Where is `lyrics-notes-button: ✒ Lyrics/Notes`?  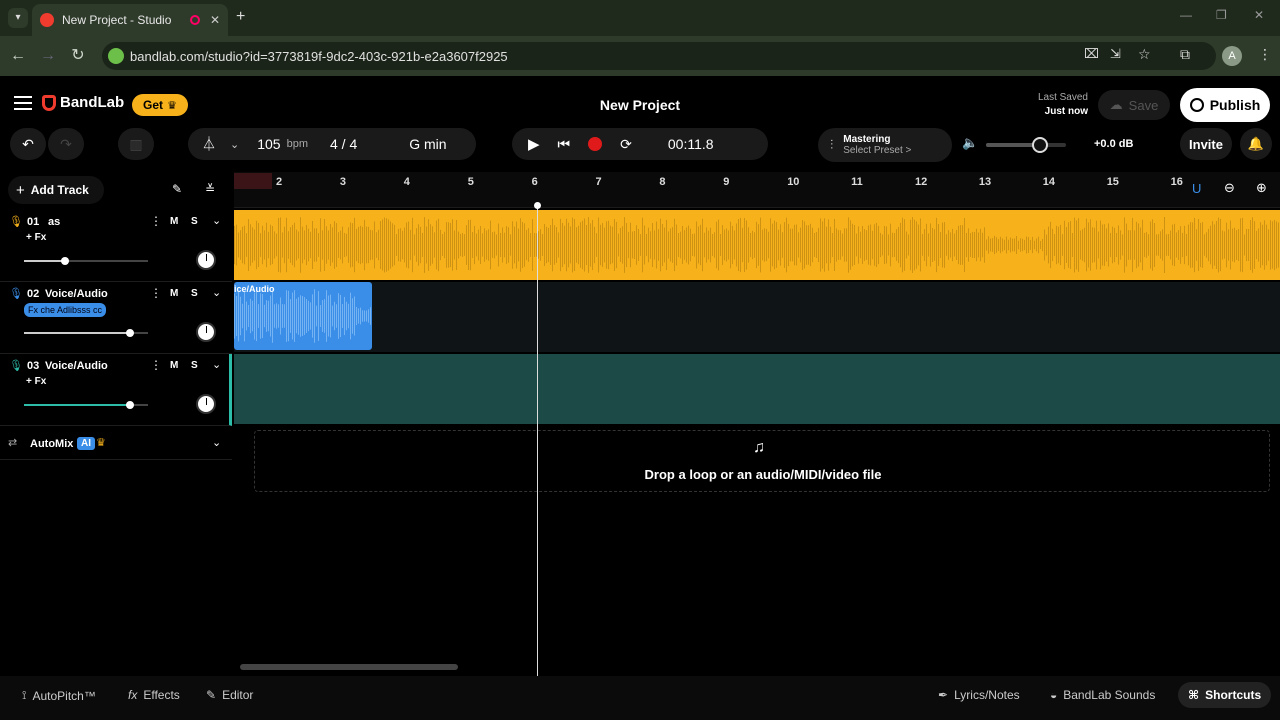 lyrics-notes-button: ✒ Lyrics/Notes is located at coordinates (979, 695).